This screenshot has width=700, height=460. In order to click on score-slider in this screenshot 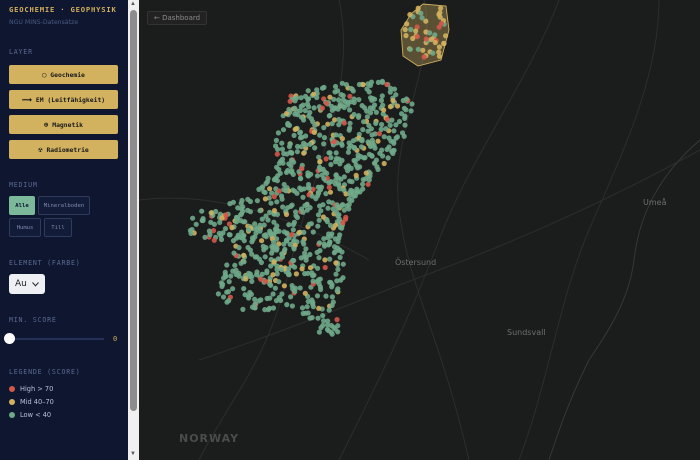, I will do `click(54, 338)`.